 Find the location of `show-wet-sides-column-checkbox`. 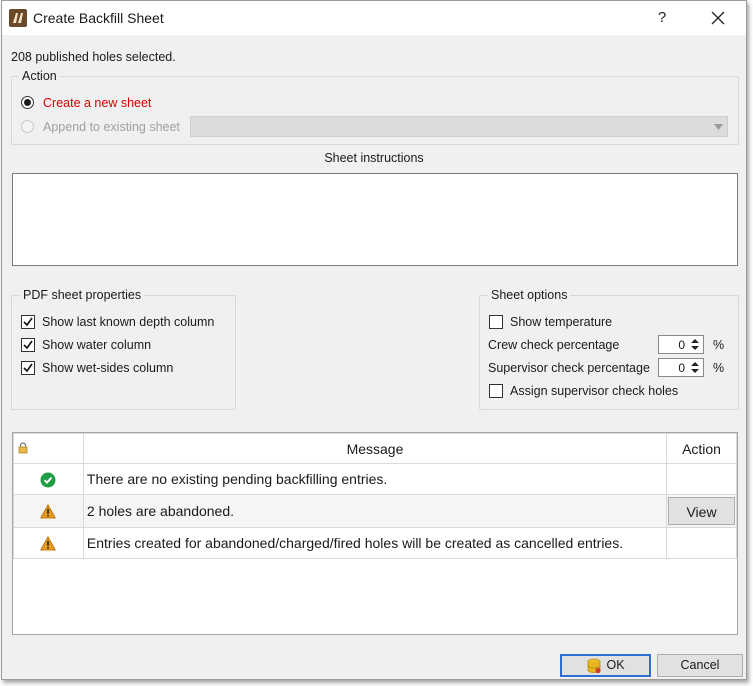

show-wet-sides-column-checkbox is located at coordinates (28, 368).